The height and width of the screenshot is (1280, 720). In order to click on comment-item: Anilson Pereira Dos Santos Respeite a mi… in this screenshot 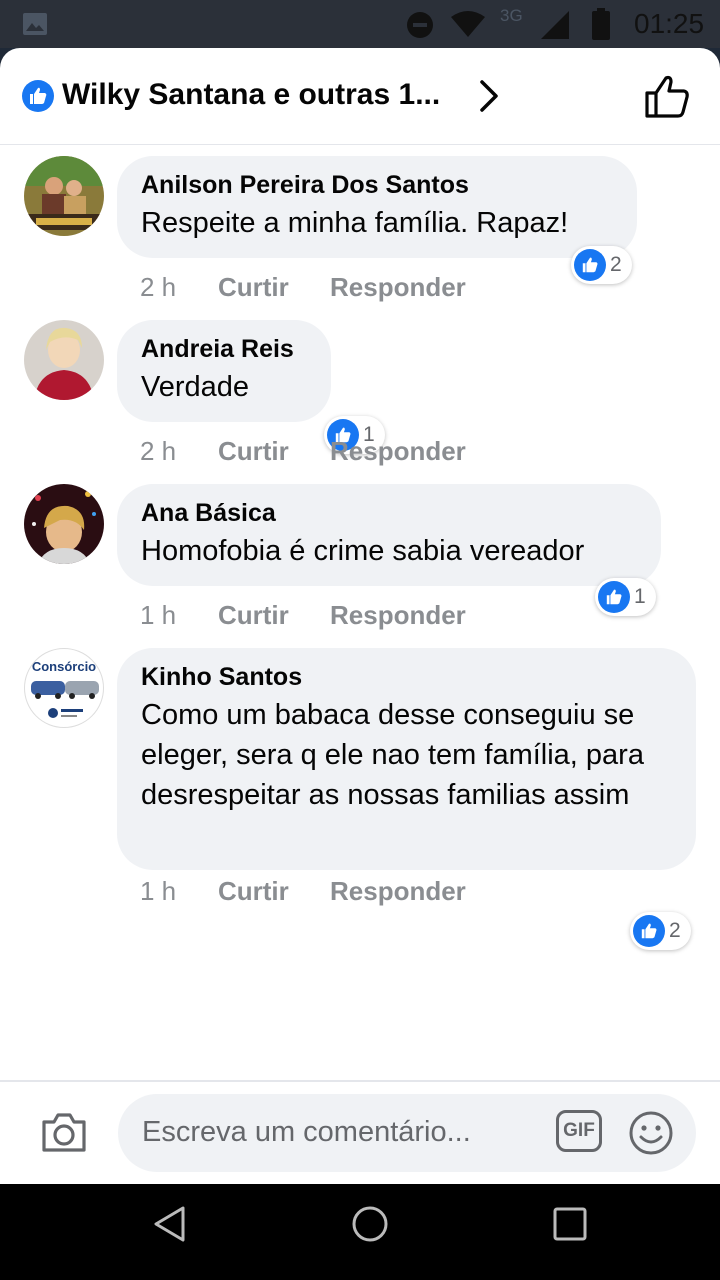, I will do `click(360, 231)`.